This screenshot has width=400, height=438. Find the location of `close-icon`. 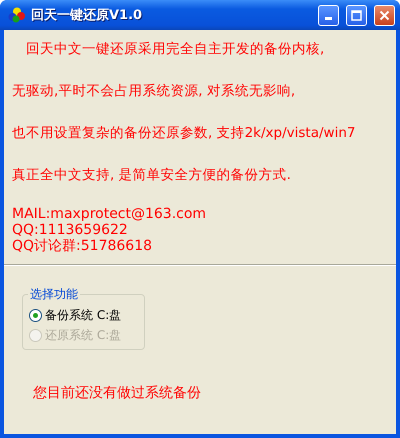

close-icon is located at coordinates (384, 15).